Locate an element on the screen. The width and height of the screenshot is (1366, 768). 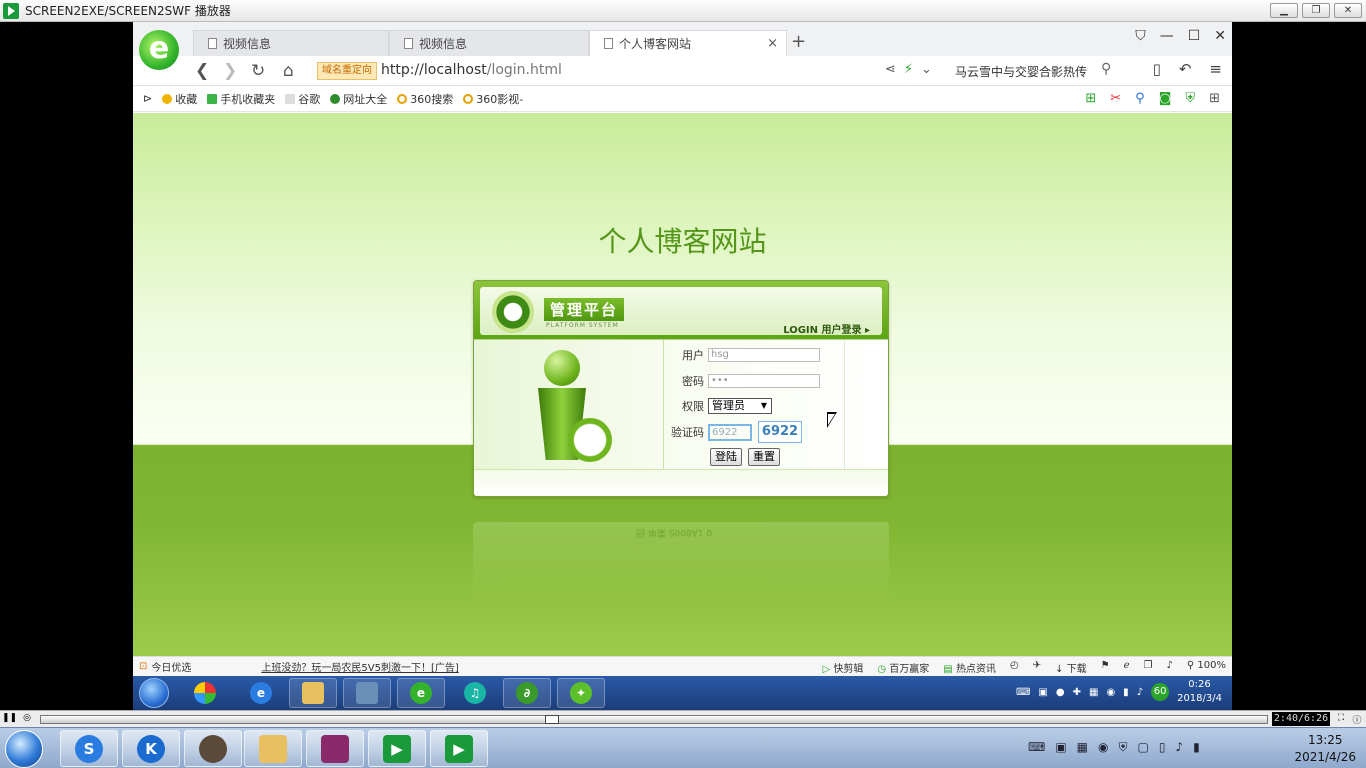
new-tab-button: + is located at coordinates (798, 41).